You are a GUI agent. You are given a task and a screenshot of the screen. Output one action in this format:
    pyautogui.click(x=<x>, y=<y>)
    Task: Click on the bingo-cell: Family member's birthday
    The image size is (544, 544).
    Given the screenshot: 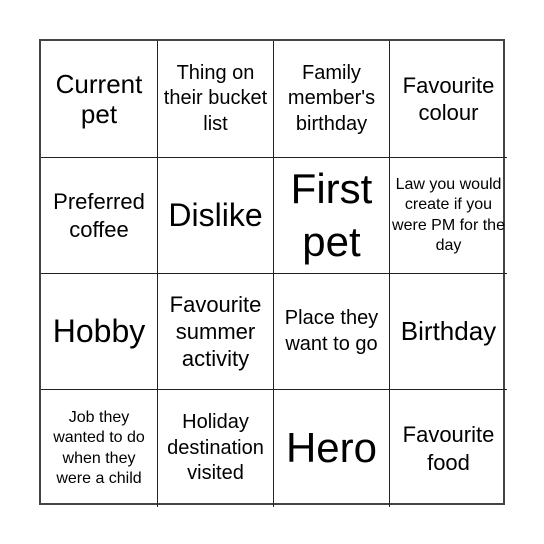 What is the action you would take?
    pyautogui.click(x=332, y=99)
    